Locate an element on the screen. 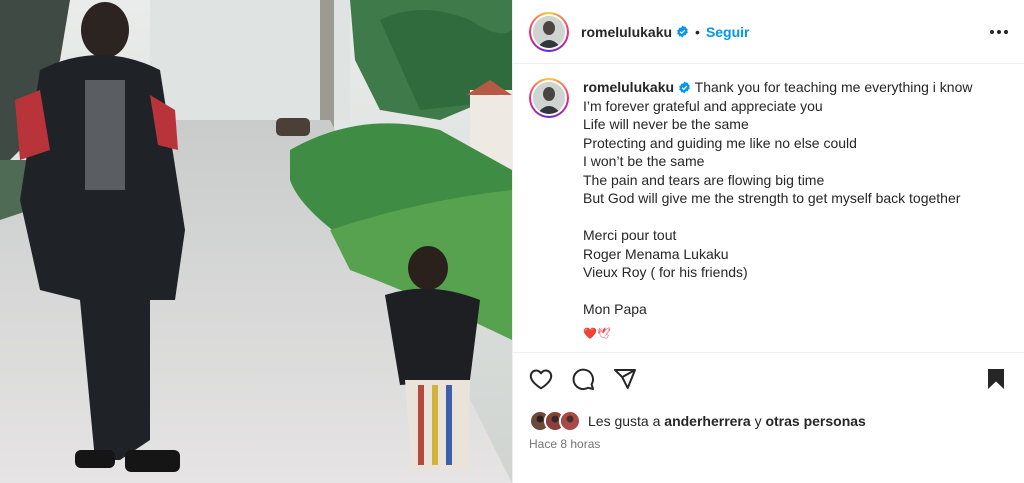  liker-username: anderherrera is located at coordinates (707, 421).